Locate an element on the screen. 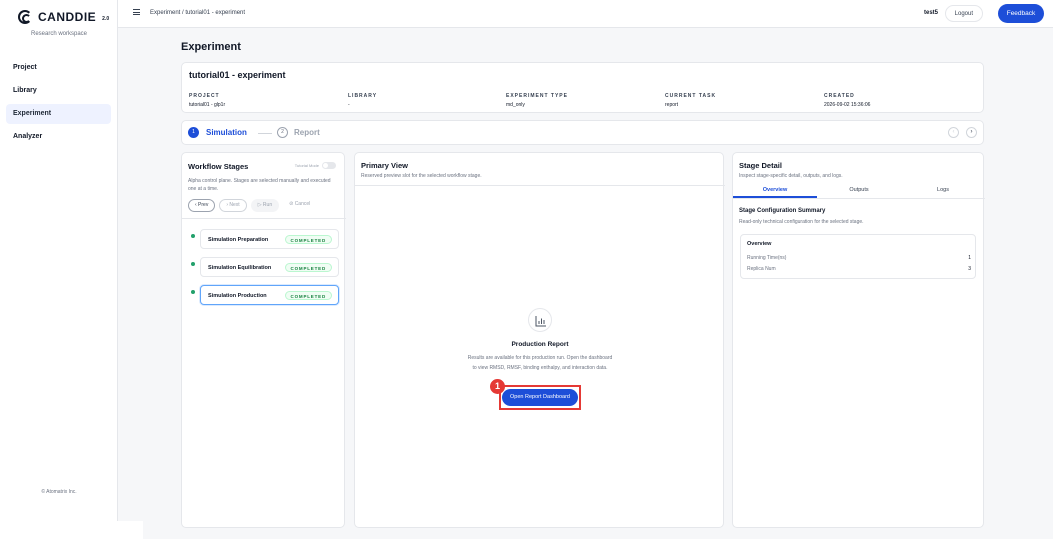 This screenshot has height=539, width=1053. sidebar-item-analyzer: Analyzer is located at coordinates (58, 137).